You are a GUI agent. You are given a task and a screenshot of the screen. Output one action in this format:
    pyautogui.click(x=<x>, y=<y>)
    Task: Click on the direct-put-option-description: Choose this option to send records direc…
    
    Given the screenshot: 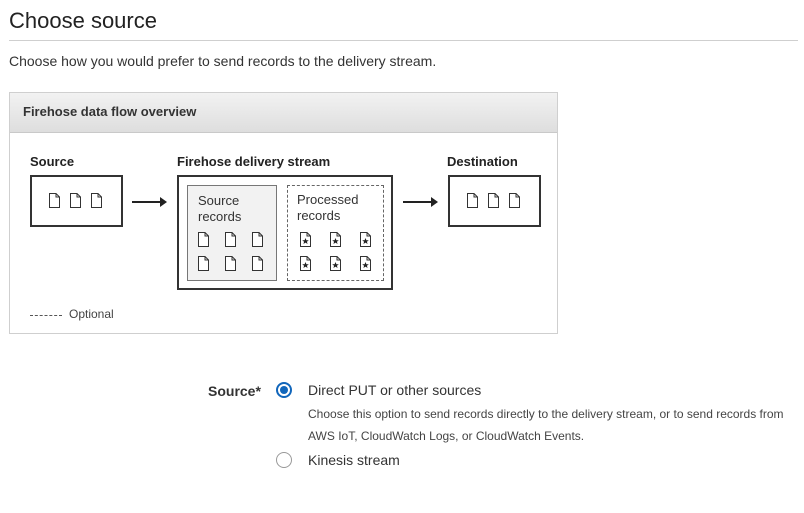 What is the action you would take?
    pyautogui.click(x=546, y=425)
    